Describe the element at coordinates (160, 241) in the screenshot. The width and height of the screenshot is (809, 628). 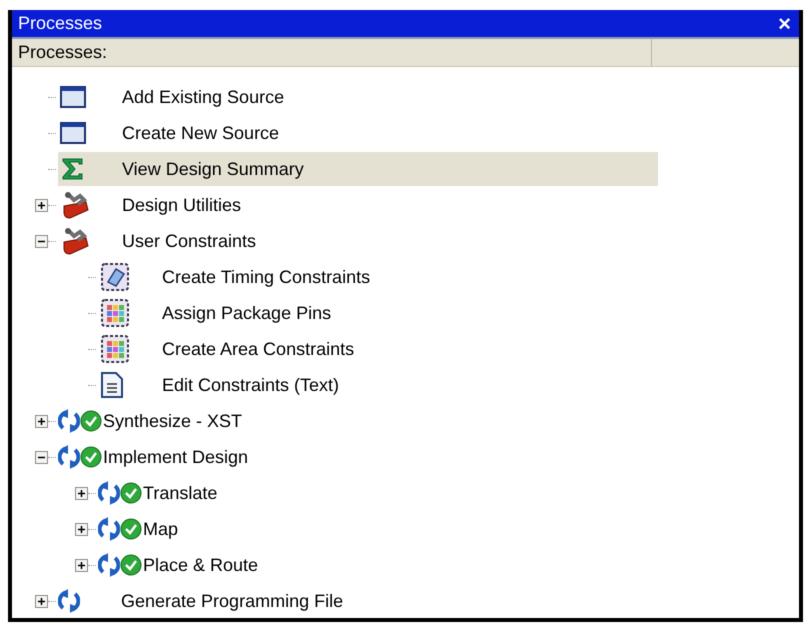
I see `tree-item: User Constraints` at that location.